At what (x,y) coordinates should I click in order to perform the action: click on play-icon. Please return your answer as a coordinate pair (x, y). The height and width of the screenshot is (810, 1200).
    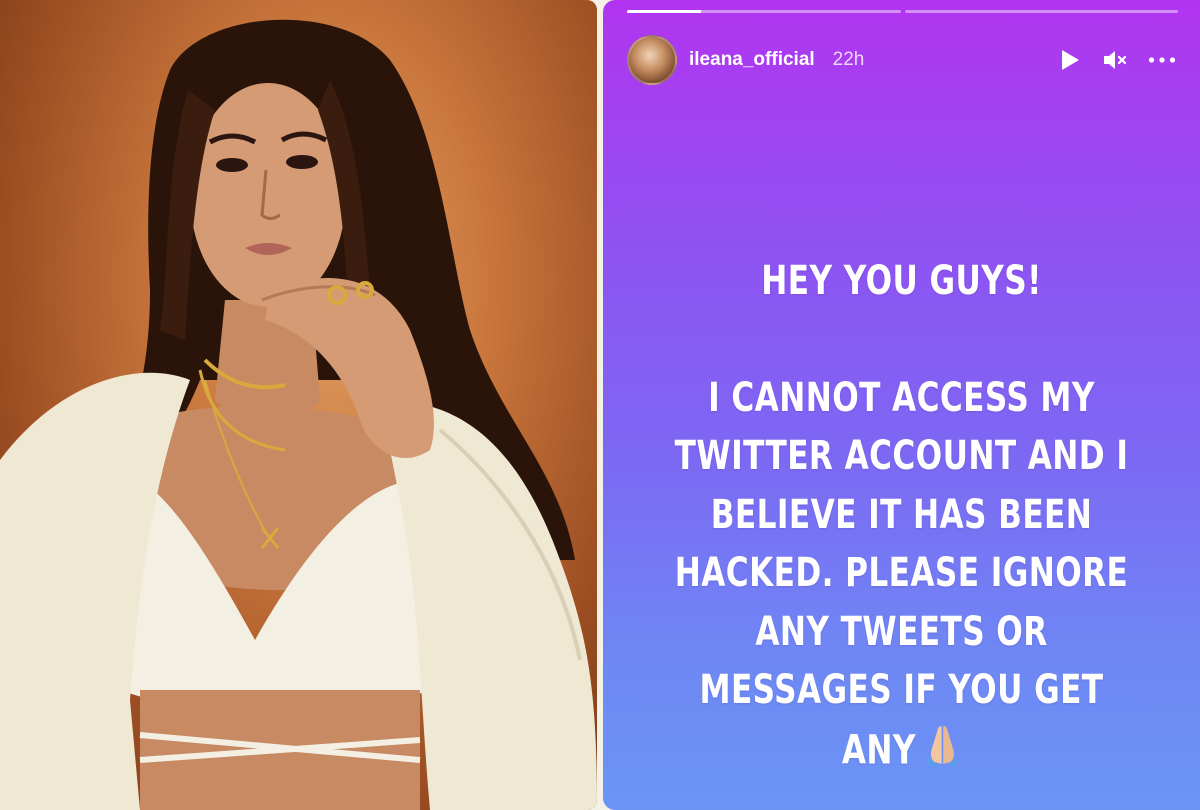
    Looking at the image, I should click on (1070, 60).